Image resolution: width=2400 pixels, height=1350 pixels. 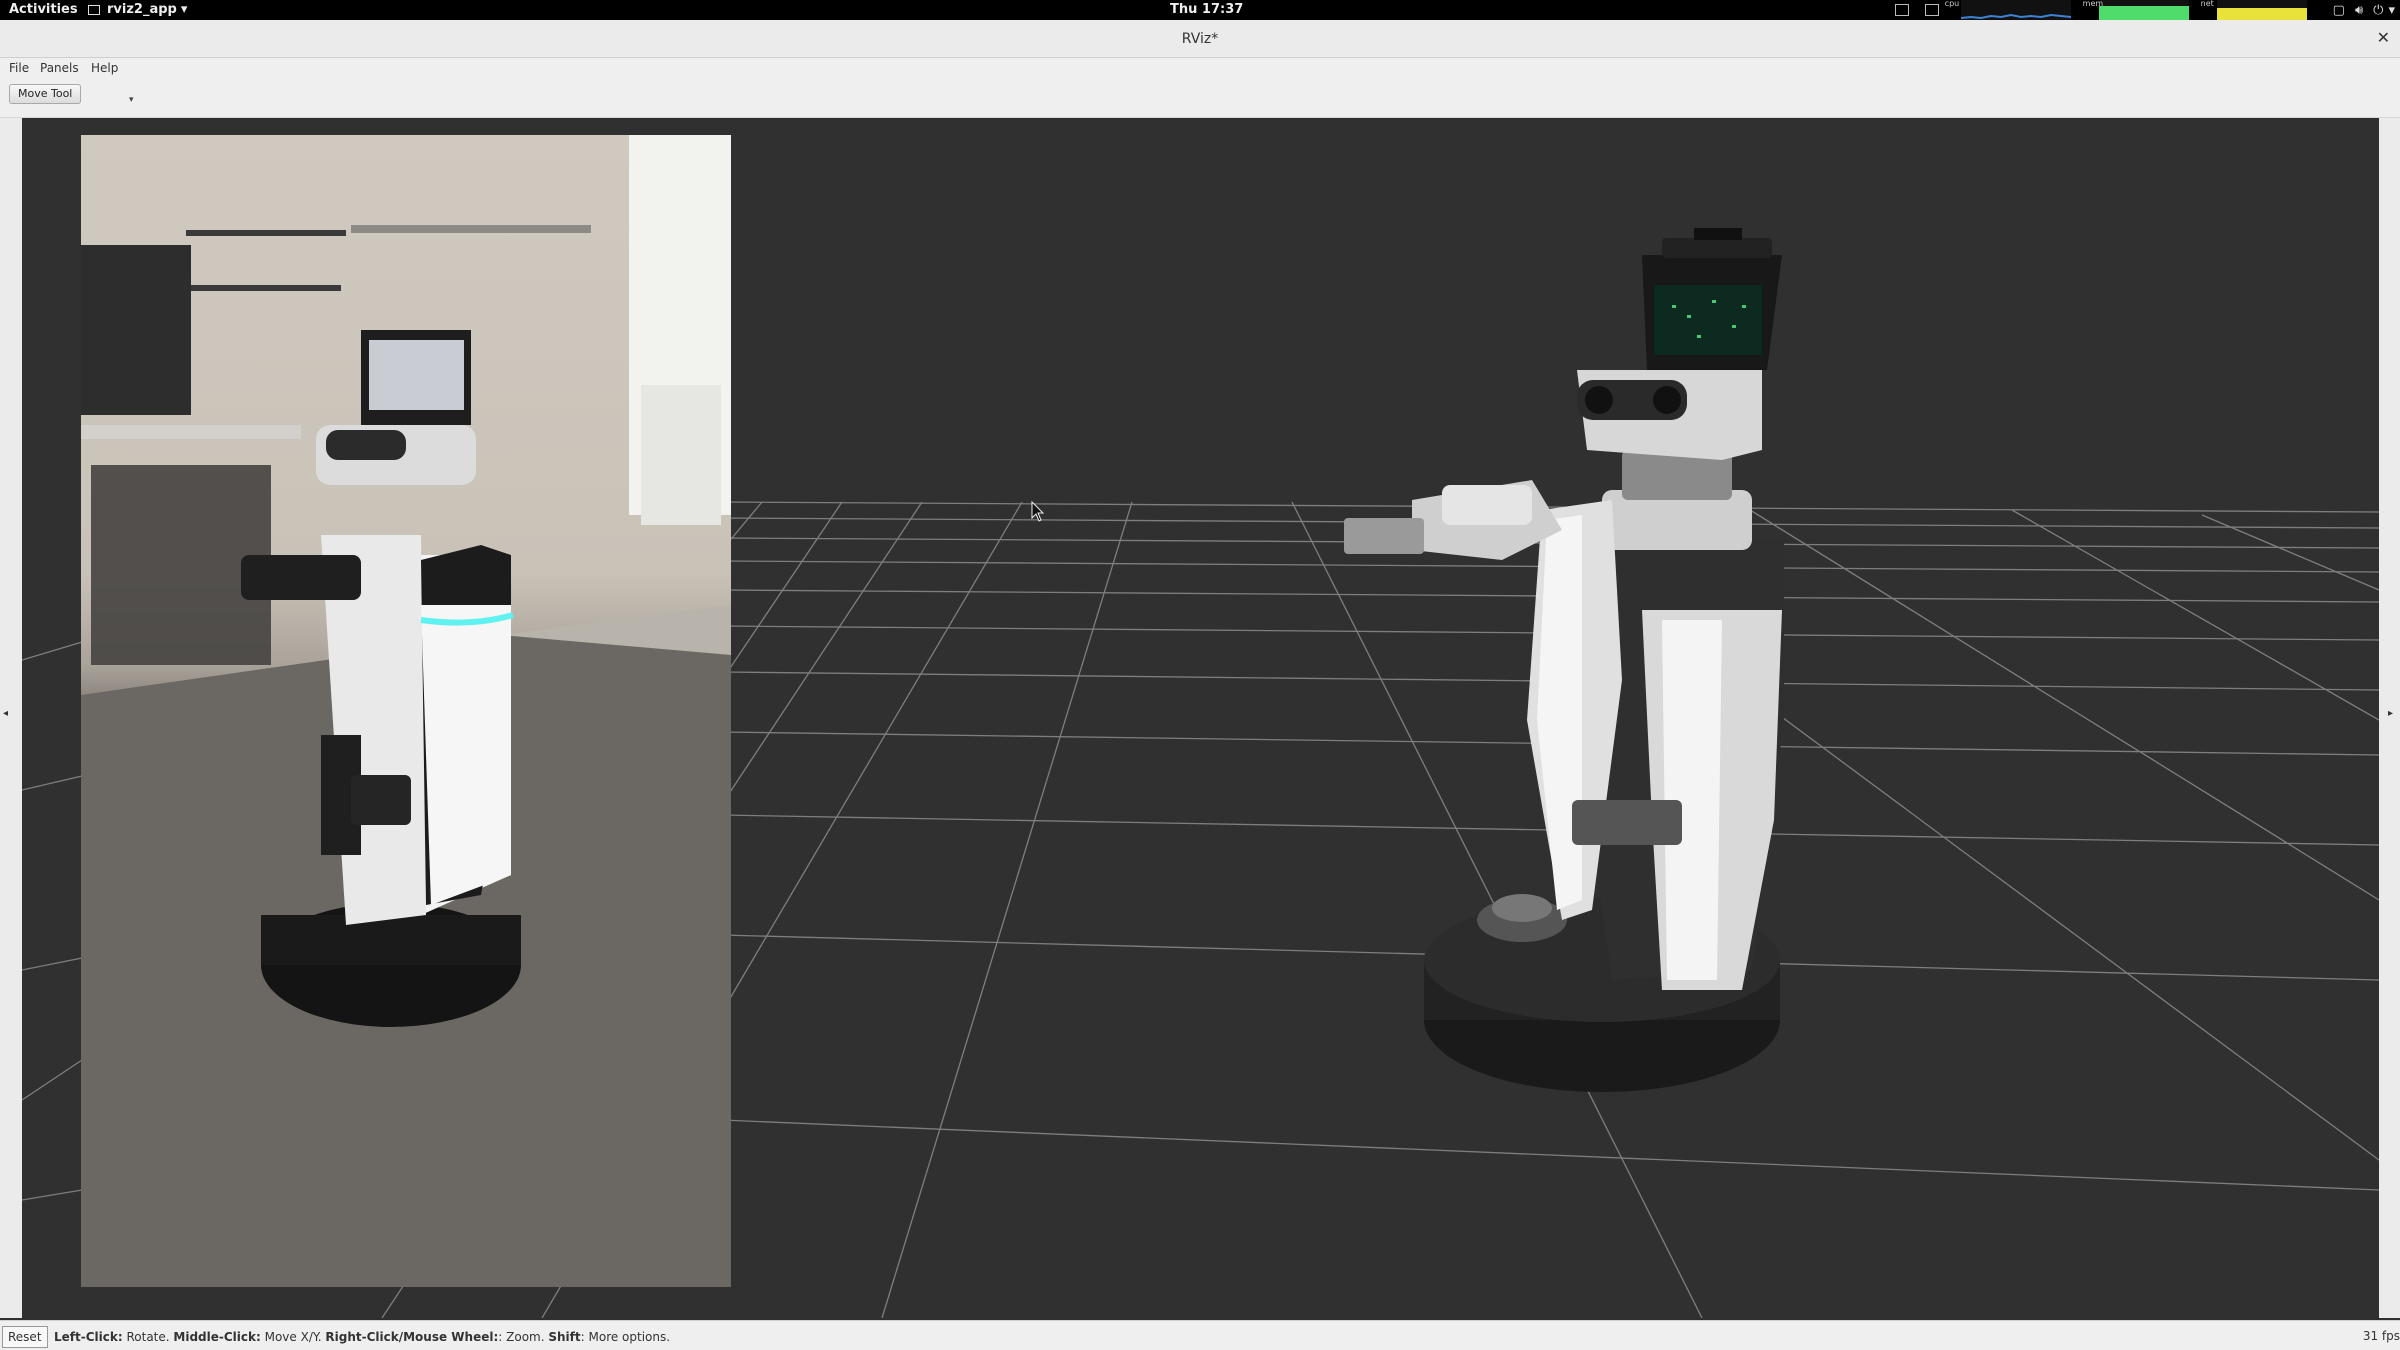 I want to click on hint-right-click: Right-Click/Mouse Wheel:, so click(x=412, y=1337).